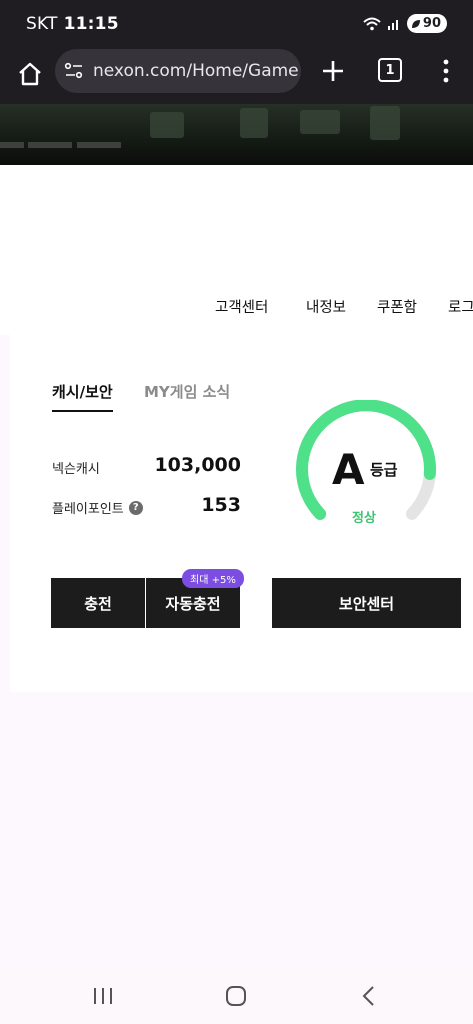 This screenshot has height=1024, width=473. I want to click on tab-cash-security: 캐시/보안, so click(82, 396).